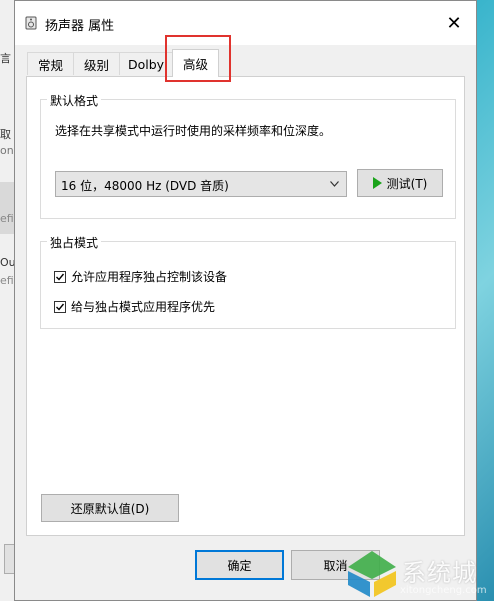 The height and width of the screenshot is (601, 494). I want to click on exclusive-priority-checkbox, so click(60, 306).